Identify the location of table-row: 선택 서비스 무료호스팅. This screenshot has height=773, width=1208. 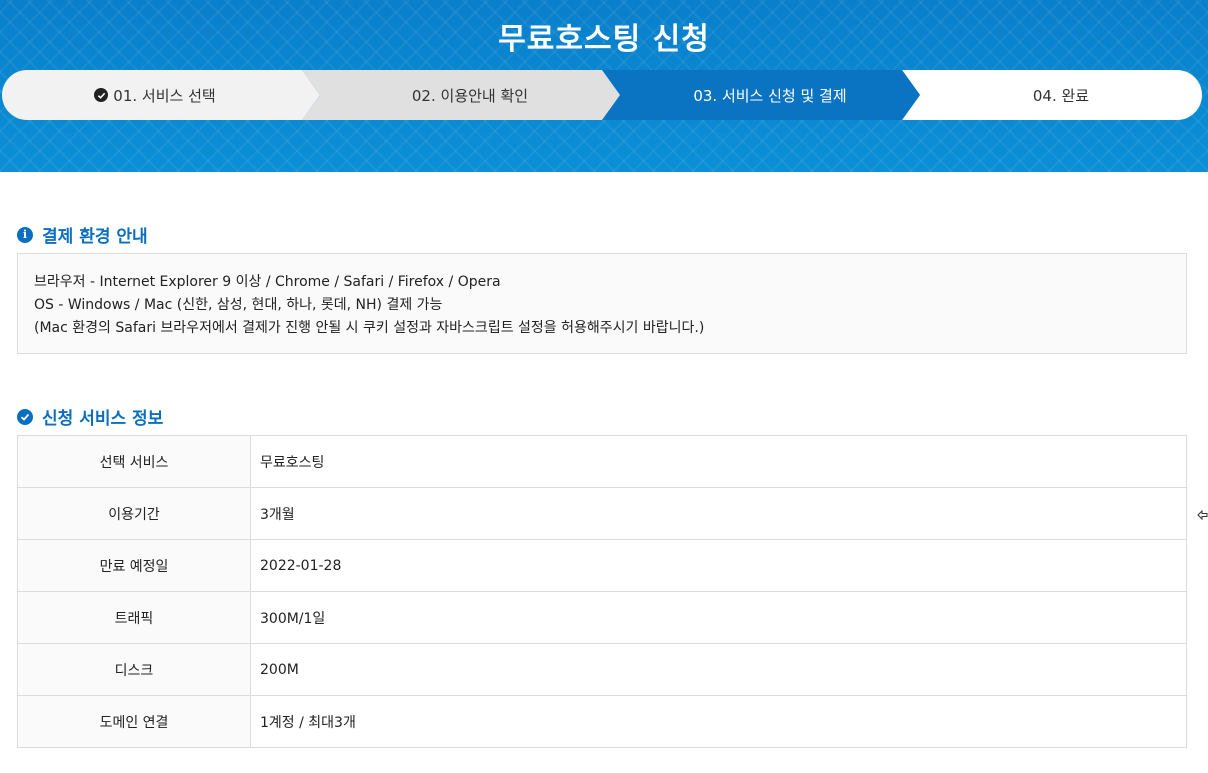
(602, 461).